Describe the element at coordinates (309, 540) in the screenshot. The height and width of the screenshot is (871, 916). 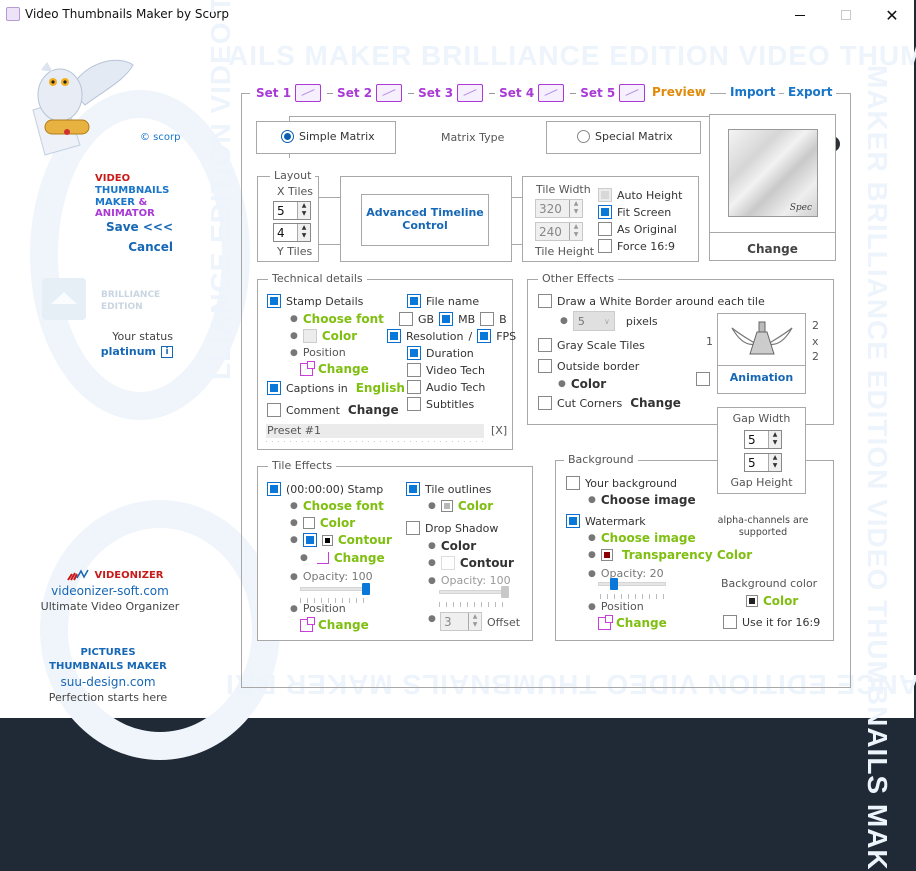
I see `contour-checkbox` at that location.